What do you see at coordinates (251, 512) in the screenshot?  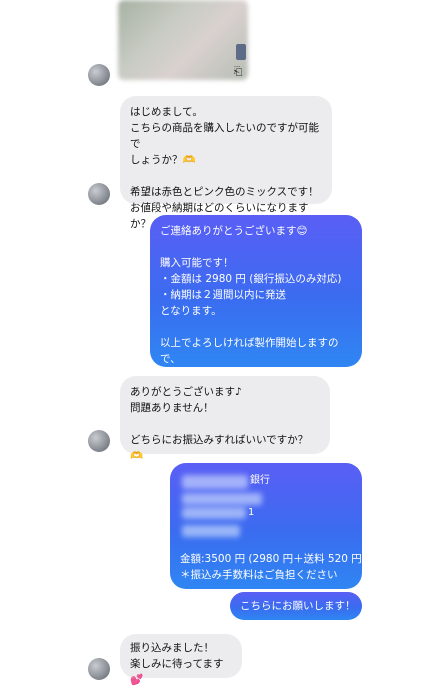 I see `account-digit: 1` at bounding box center [251, 512].